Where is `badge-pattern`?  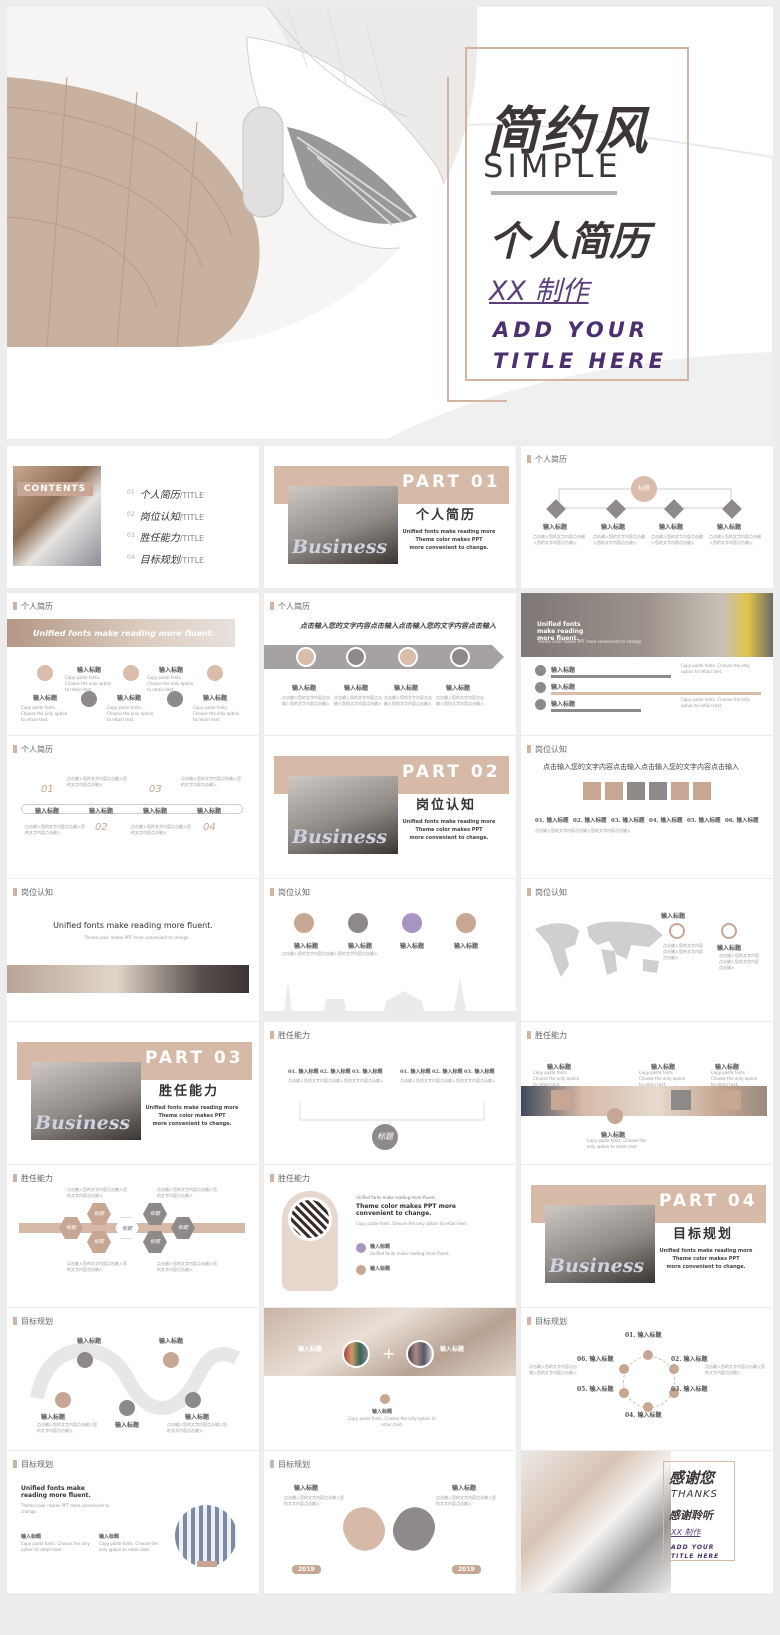 badge-pattern is located at coordinates (310, 1219).